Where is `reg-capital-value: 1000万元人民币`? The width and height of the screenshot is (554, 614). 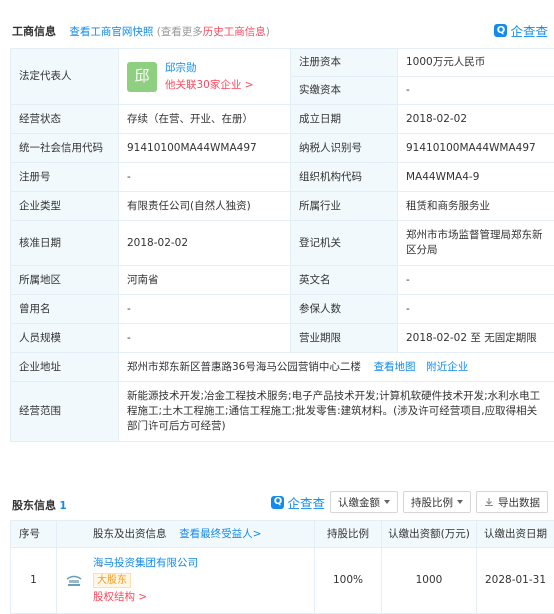
reg-capital-value: 1000万元人民币 is located at coordinates (475, 62).